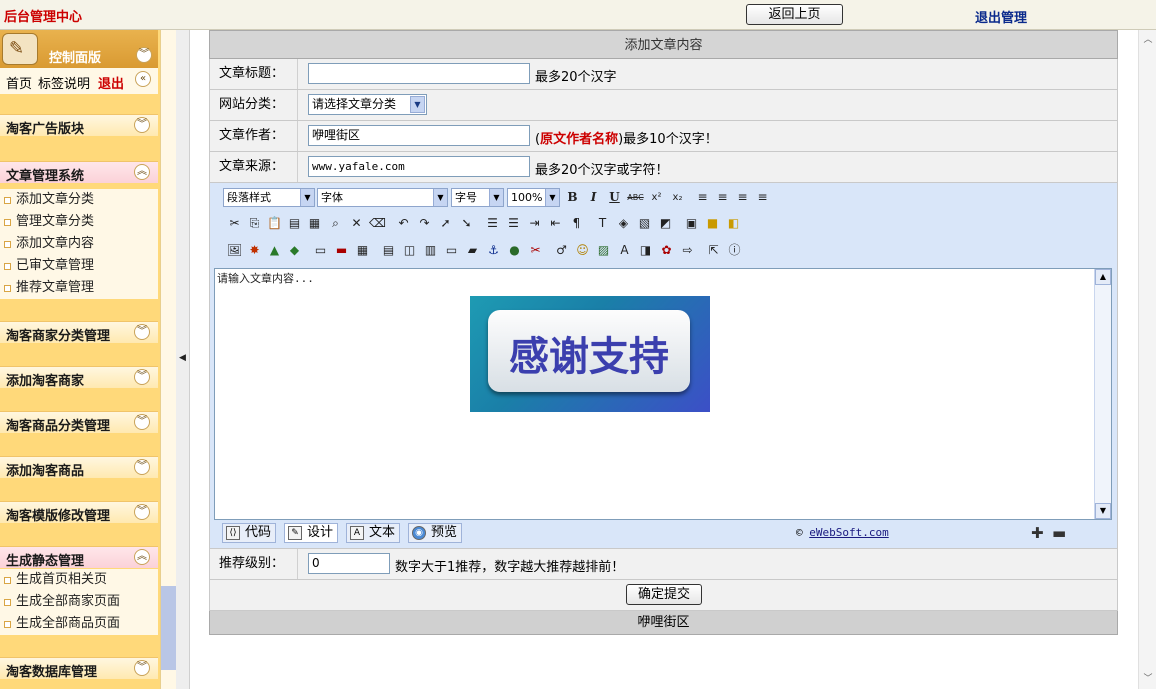  I want to click on excel-icon: ▨, so click(603, 250).